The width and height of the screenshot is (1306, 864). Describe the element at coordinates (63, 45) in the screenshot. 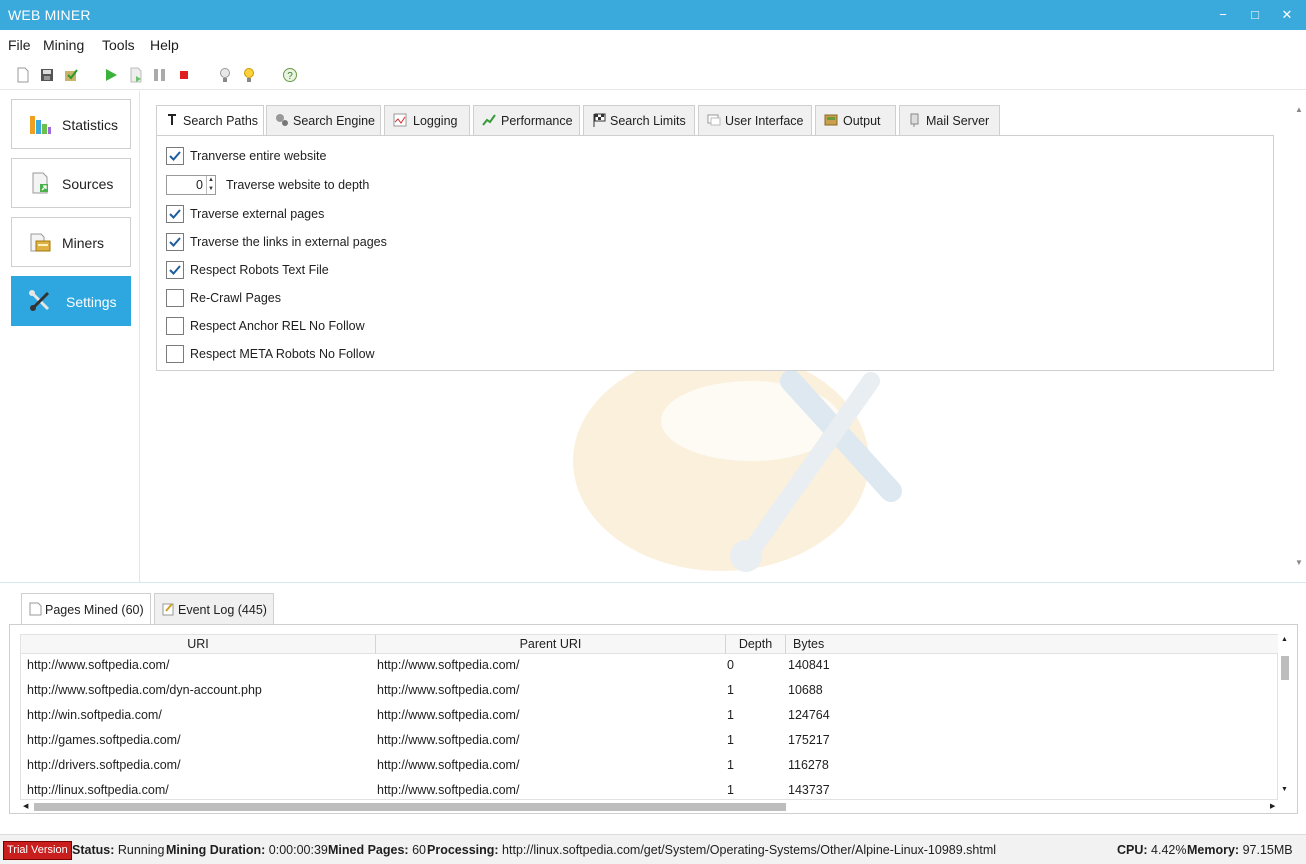

I see `menu-mining: Mining` at that location.